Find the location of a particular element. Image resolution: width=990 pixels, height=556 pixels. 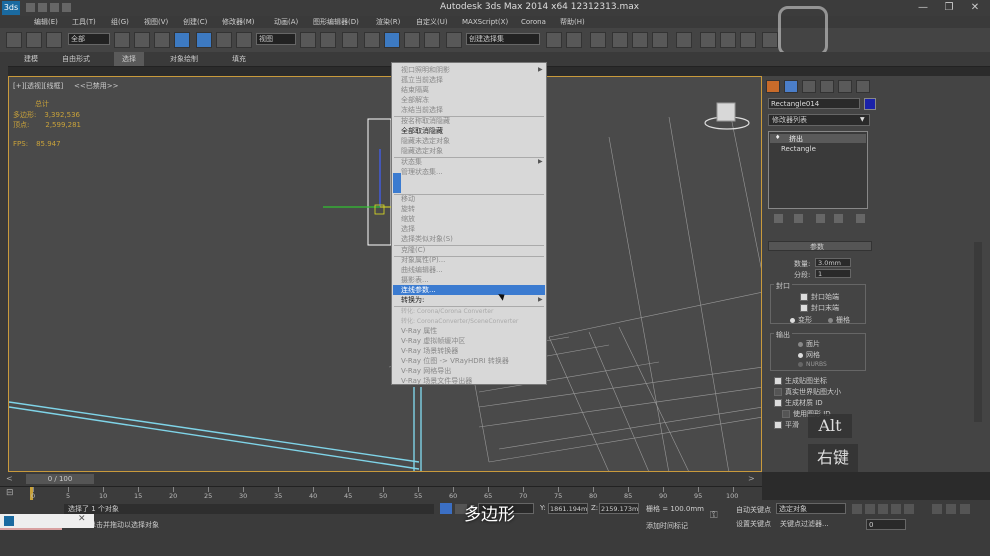

menu-hide-selection: 隐藏选定对象 is located at coordinates (422, 151).